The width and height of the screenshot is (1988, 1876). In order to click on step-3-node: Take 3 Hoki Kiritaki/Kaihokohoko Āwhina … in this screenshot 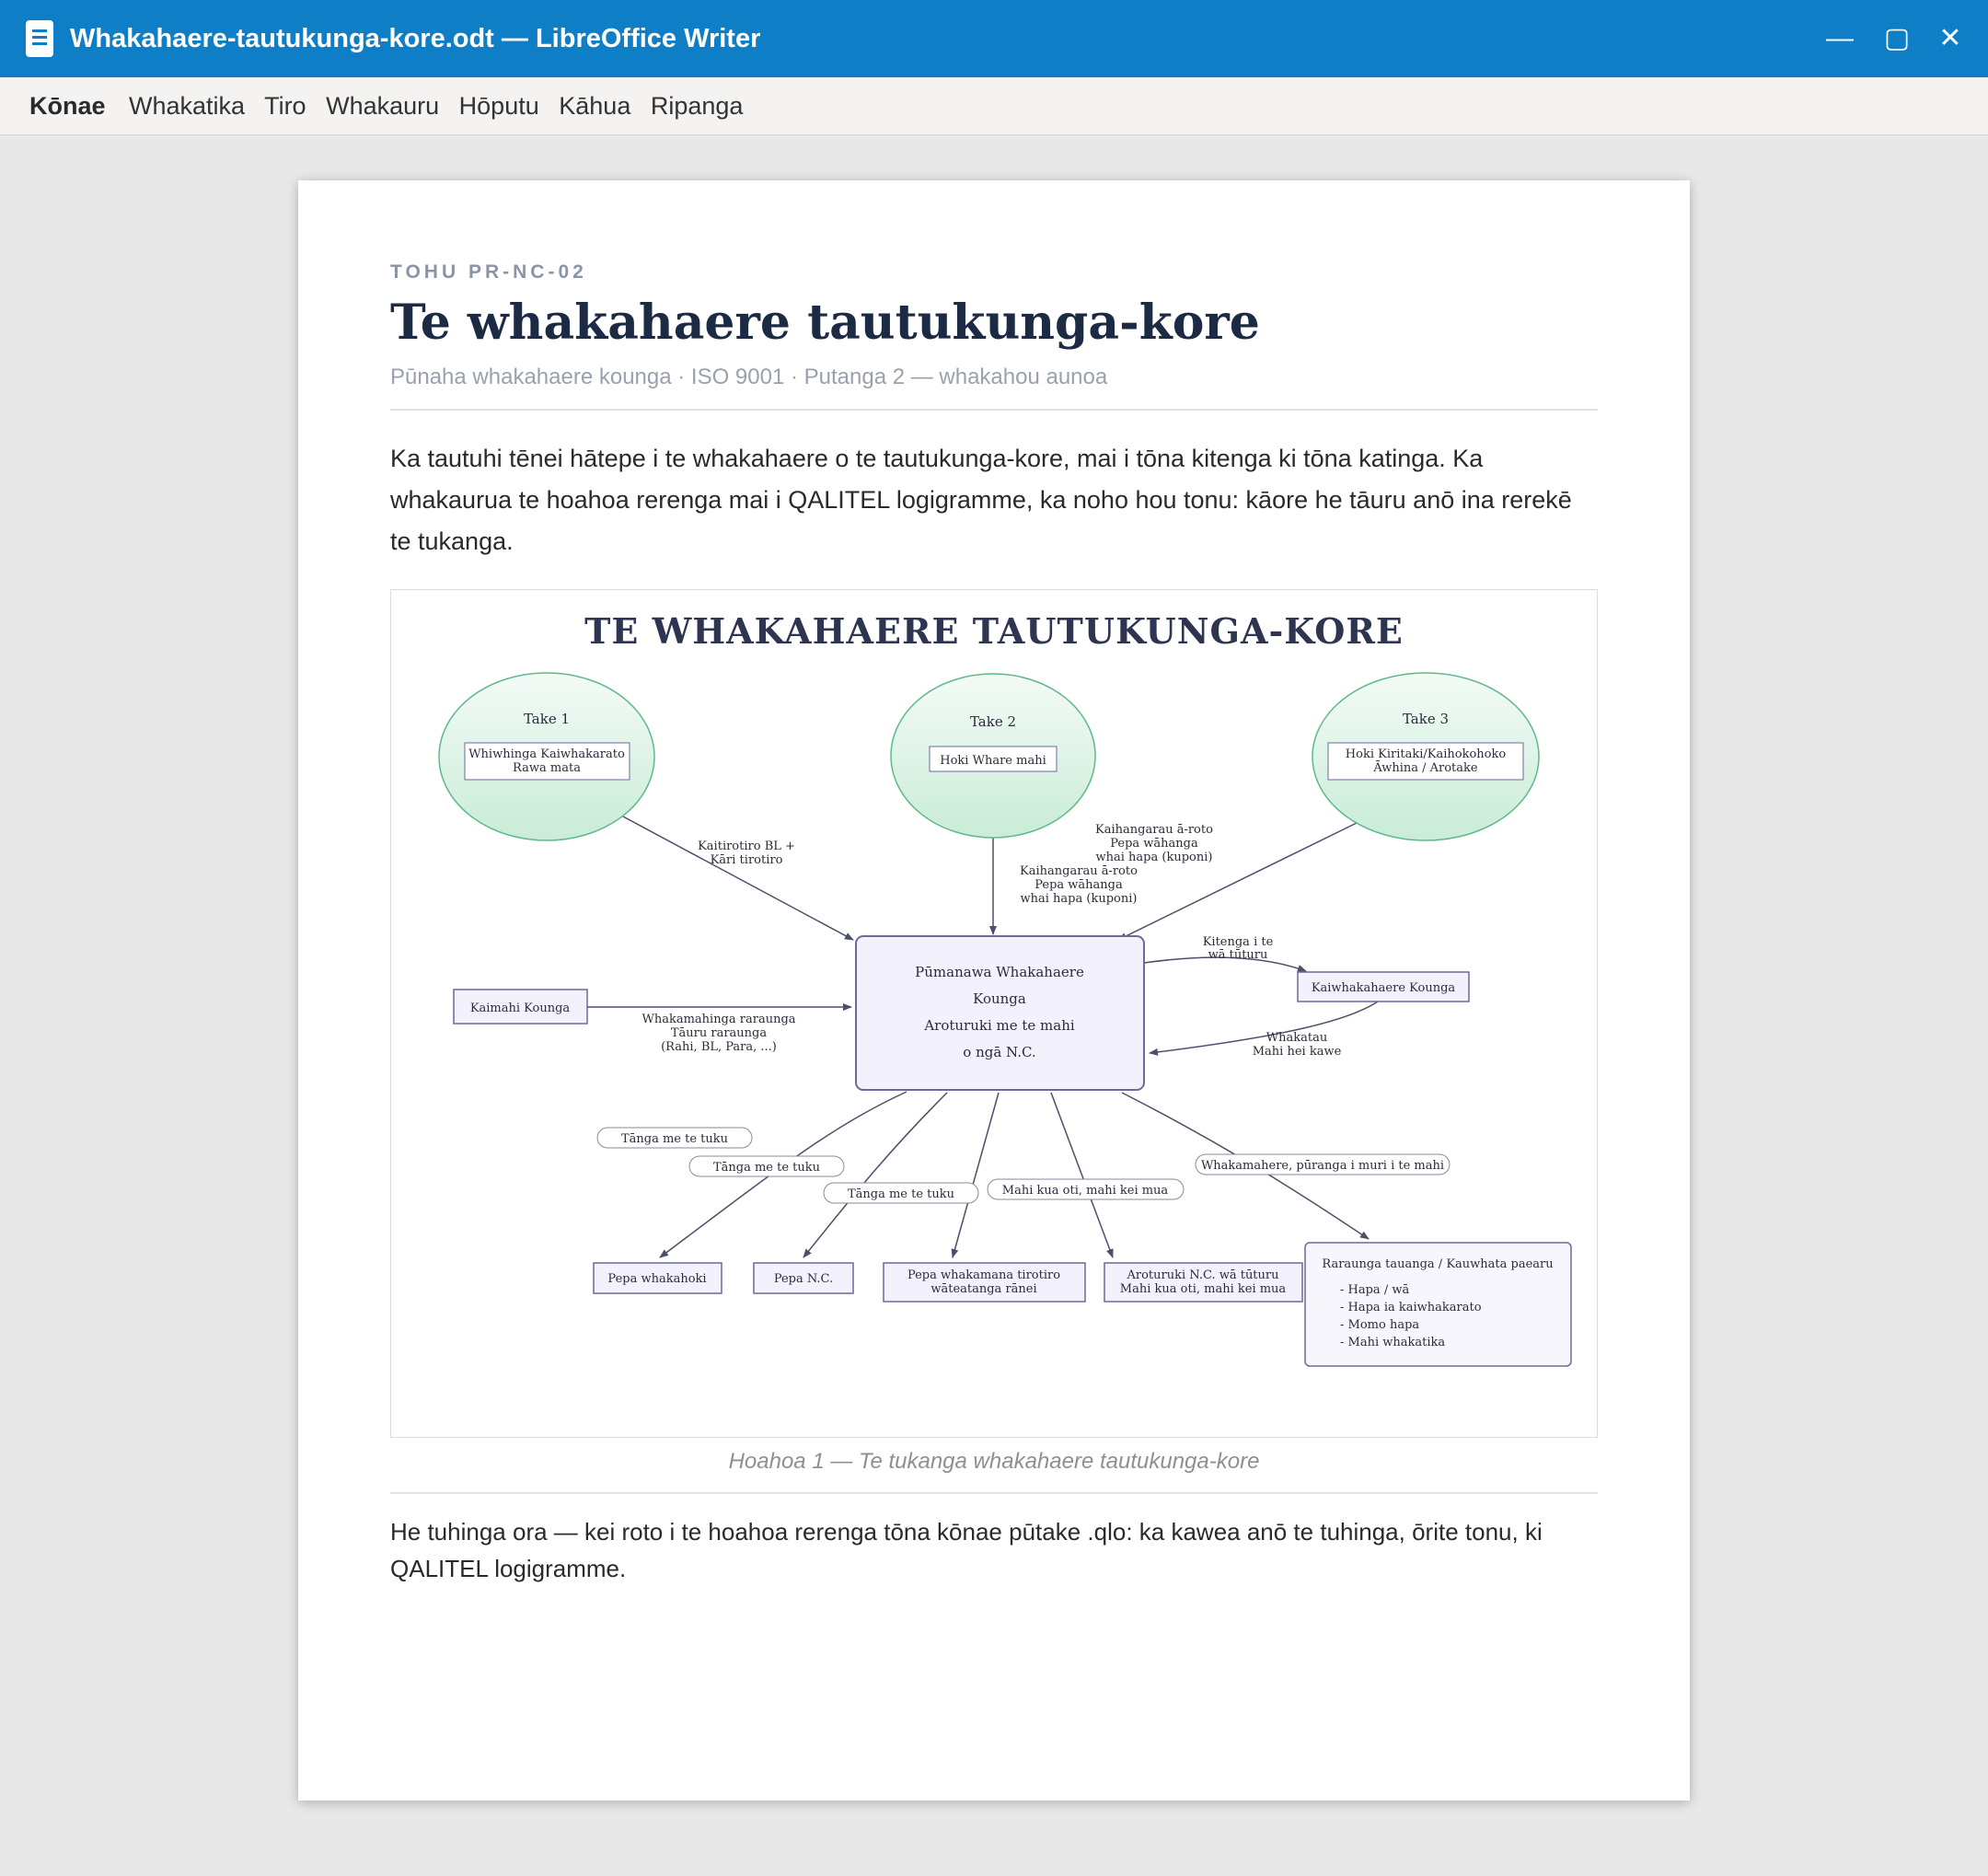, I will do `click(1426, 757)`.